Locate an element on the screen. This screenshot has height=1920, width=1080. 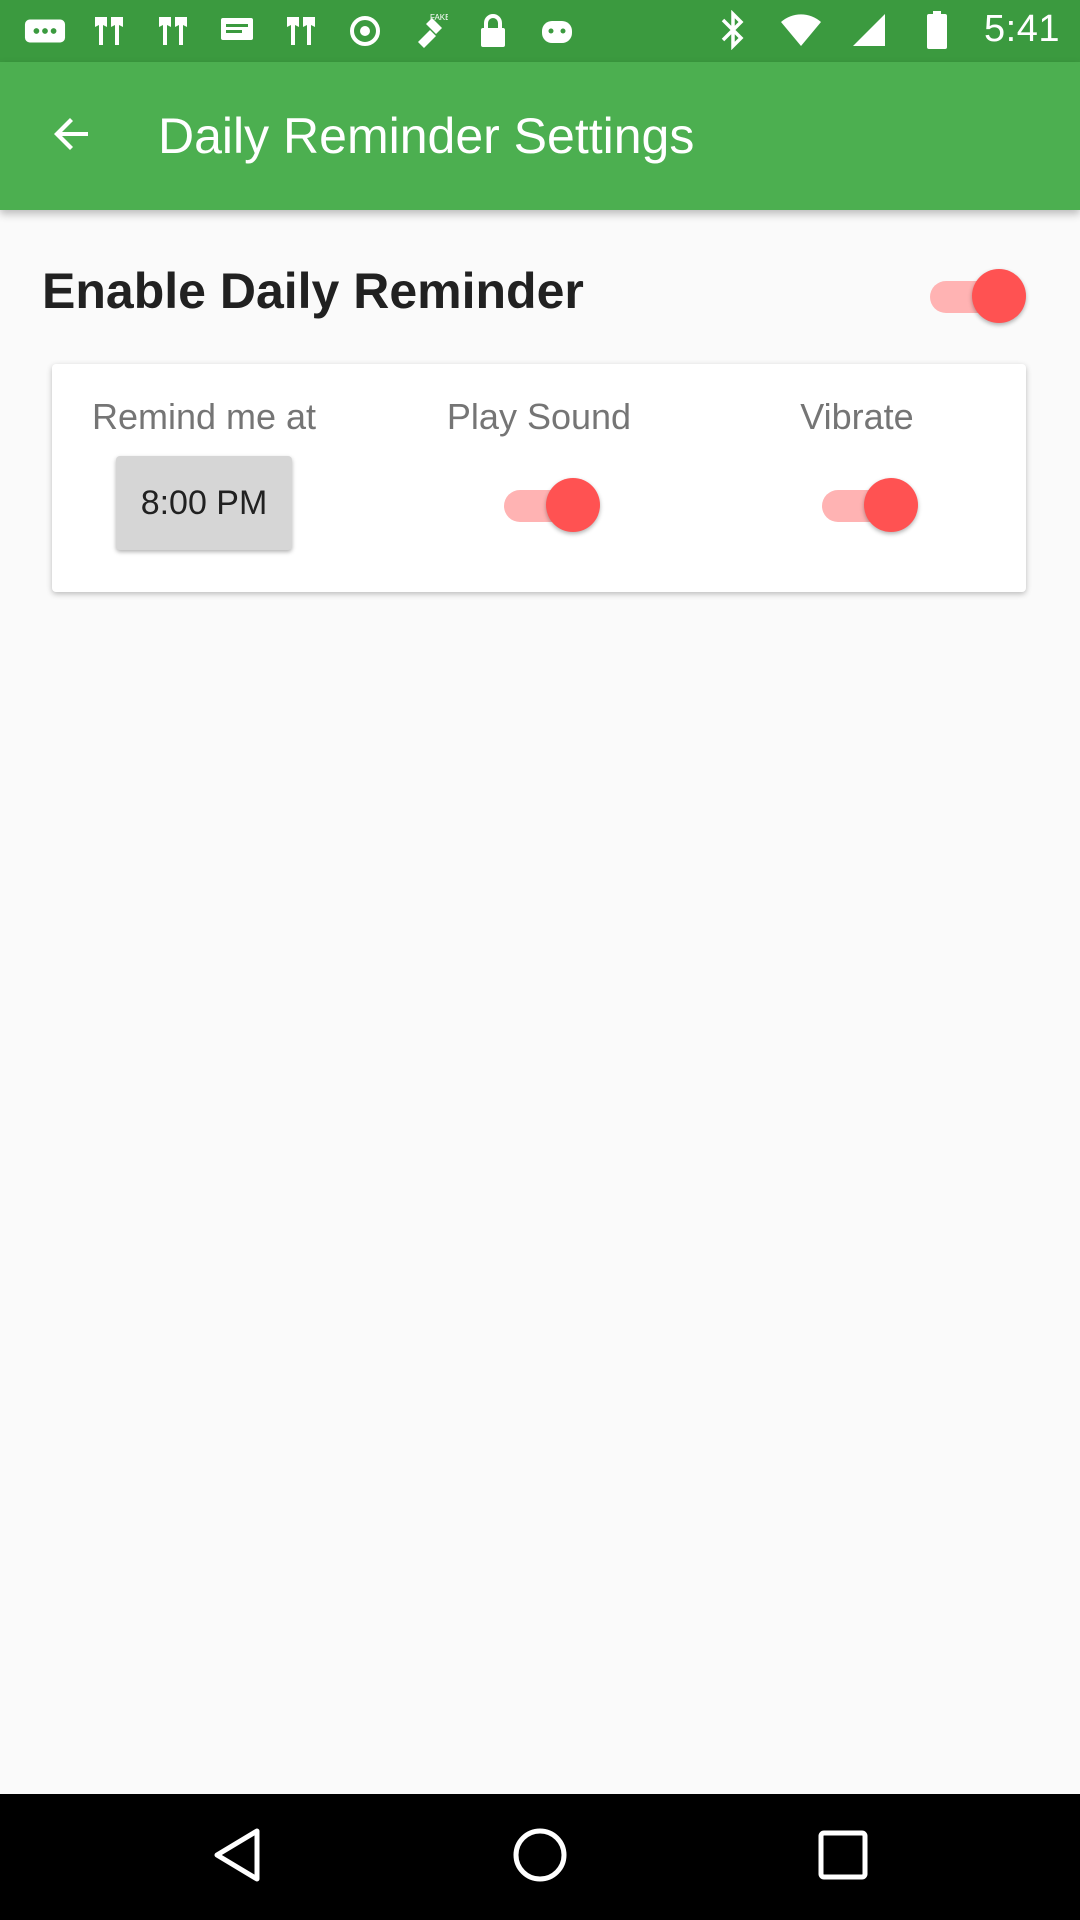
nav-back-button is located at coordinates (237, 1857).